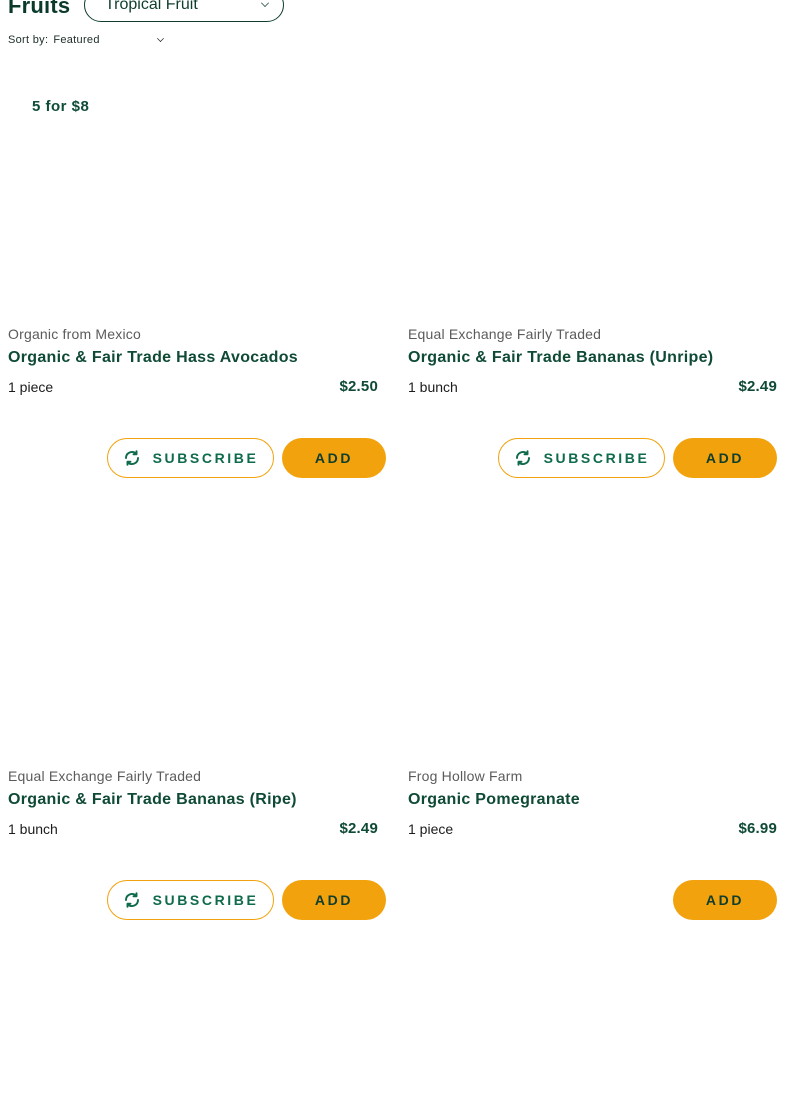  I want to click on product-brand: Frog Hollow Farm, so click(465, 776).